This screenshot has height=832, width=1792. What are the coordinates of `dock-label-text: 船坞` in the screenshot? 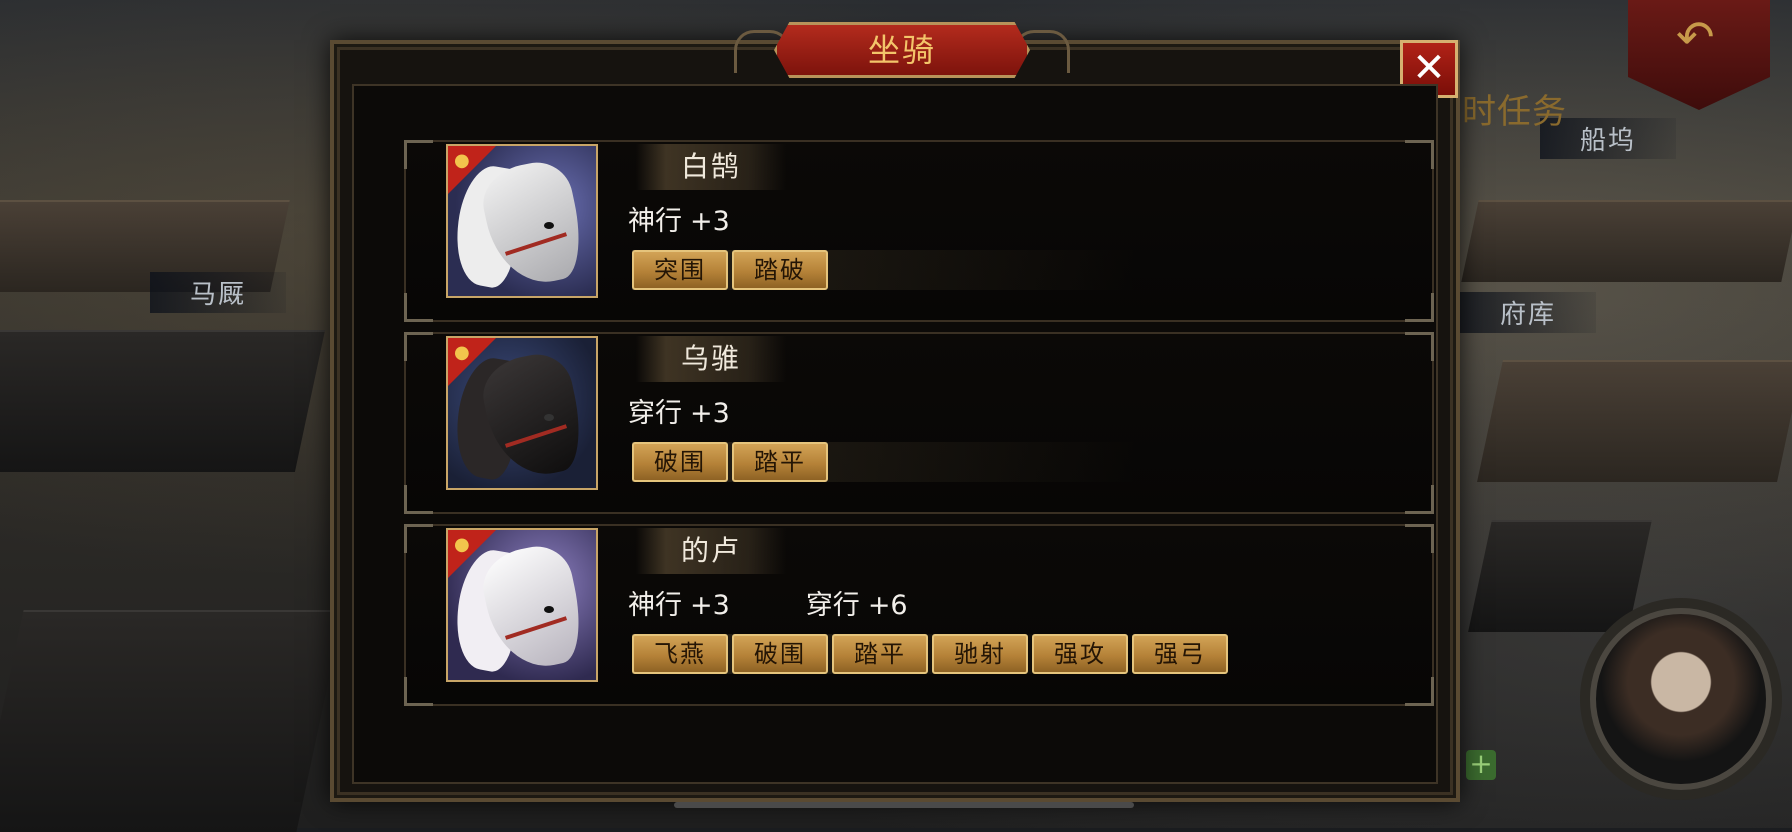 It's located at (1608, 141).